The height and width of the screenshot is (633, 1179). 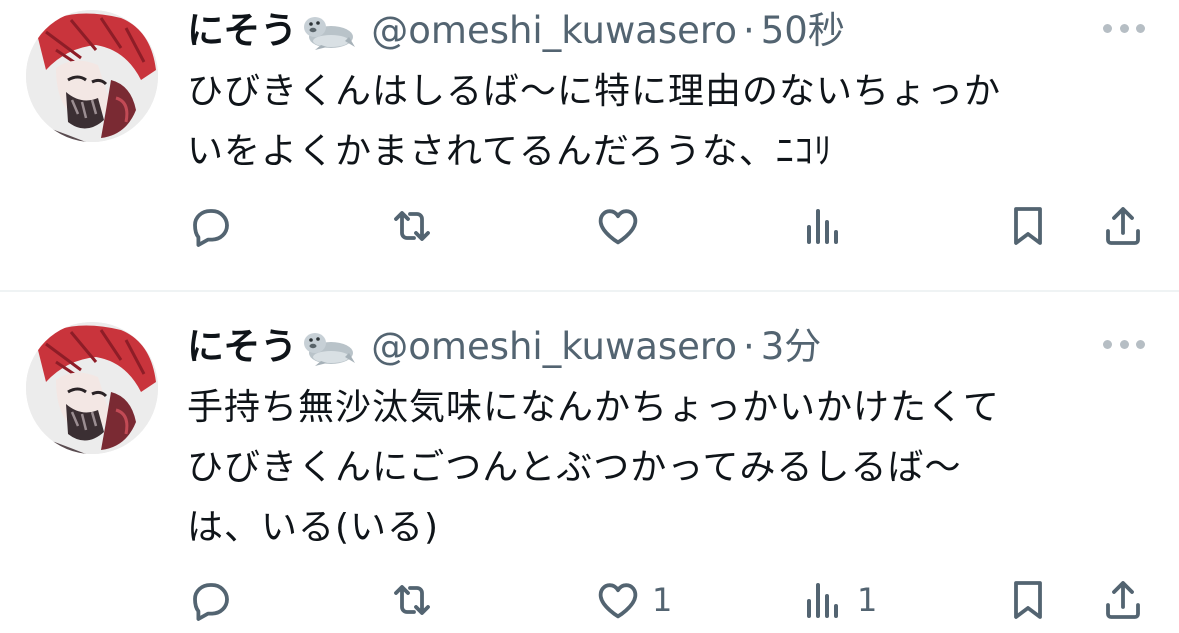 What do you see at coordinates (594, 91) in the screenshot?
I see `tweet-text-line: ひびきくんはしるば〜に特に理由のないちょっか` at bounding box center [594, 91].